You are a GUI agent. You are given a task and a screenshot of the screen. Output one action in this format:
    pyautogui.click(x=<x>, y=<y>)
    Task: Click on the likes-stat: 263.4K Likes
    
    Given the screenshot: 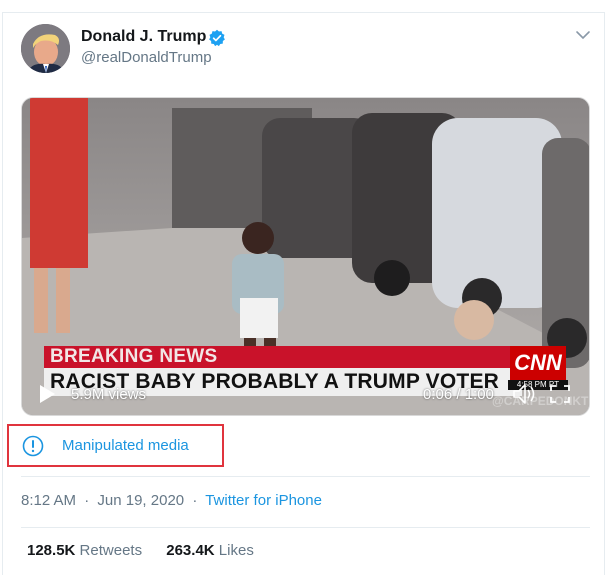 What is the action you would take?
    pyautogui.click(x=210, y=550)
    